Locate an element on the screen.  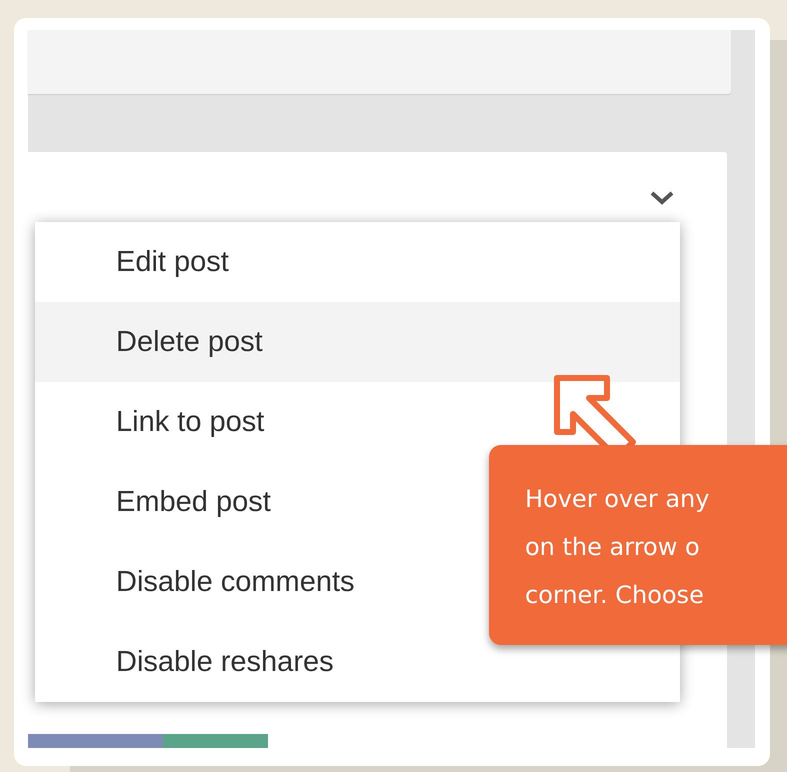
menu-item: Edit post is located at coordinates (357, 262).